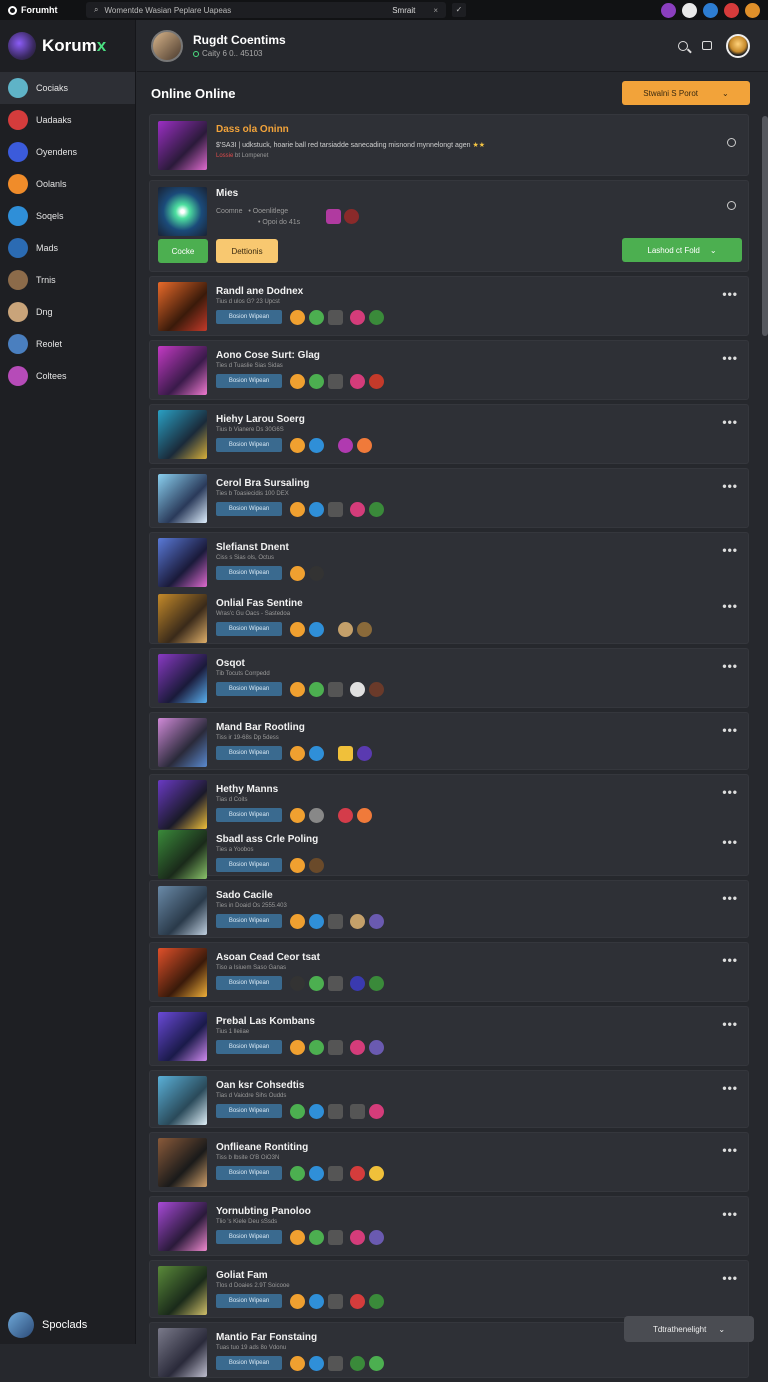 The height and width of the screenshot is (1382, 768). What do you see at coordinates (67, 216) in the screenshot?
I see `sidebar-item: Soqels` at bounding box center [67, 216].